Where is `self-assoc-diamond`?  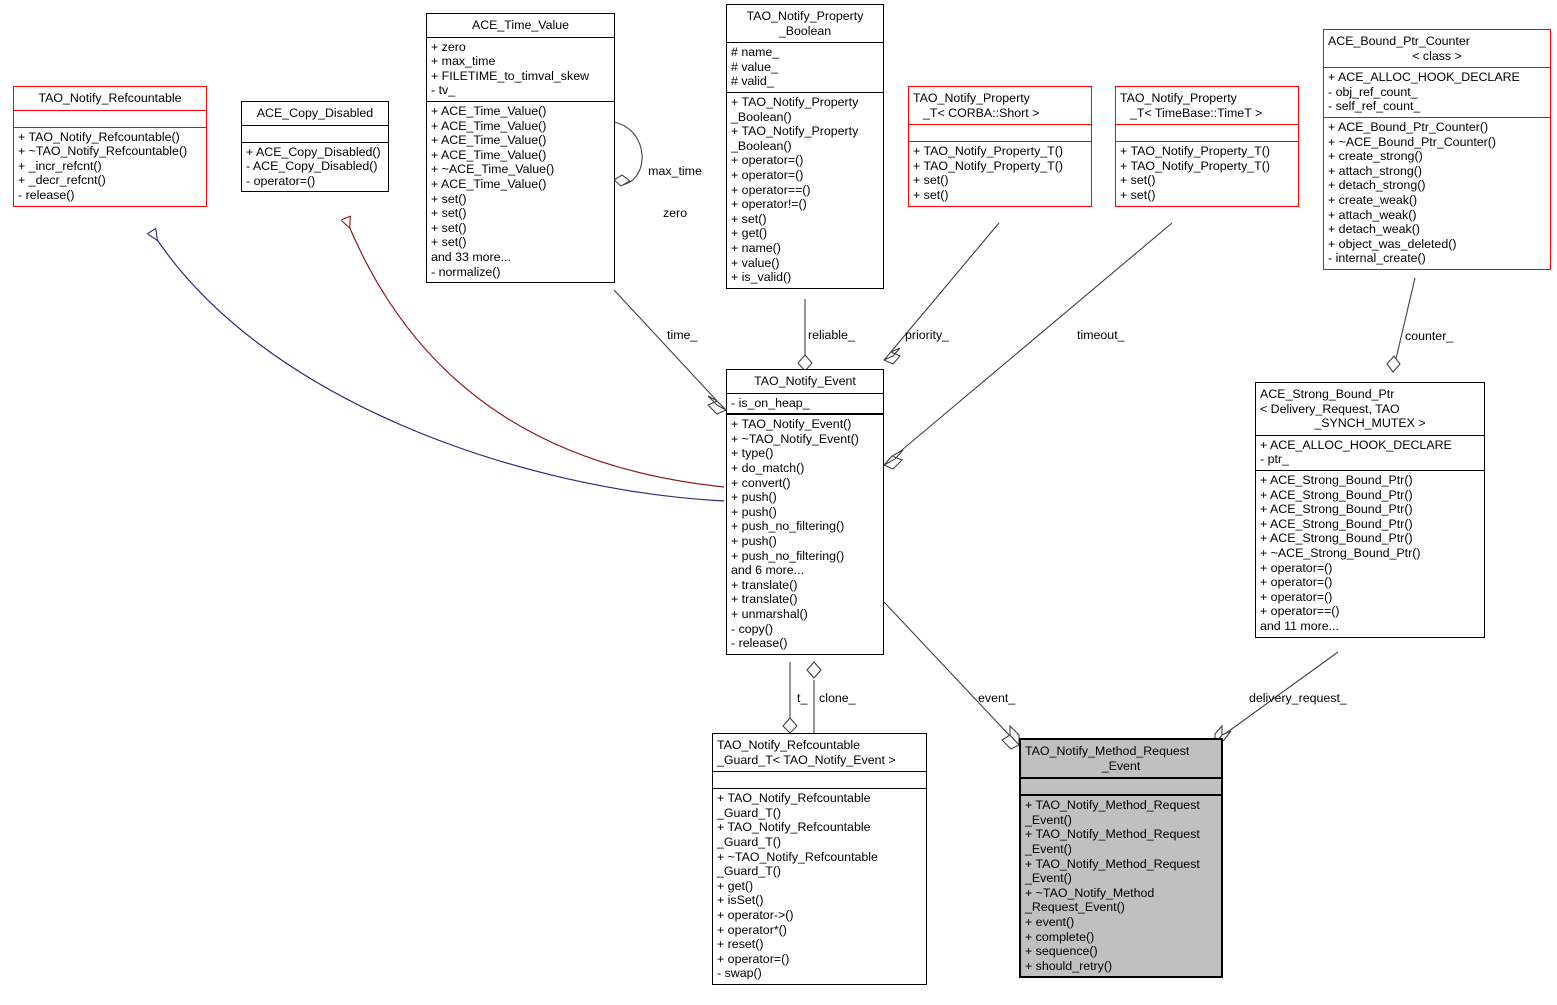
self-assoc-diamond is located at coordinates (622, 180).